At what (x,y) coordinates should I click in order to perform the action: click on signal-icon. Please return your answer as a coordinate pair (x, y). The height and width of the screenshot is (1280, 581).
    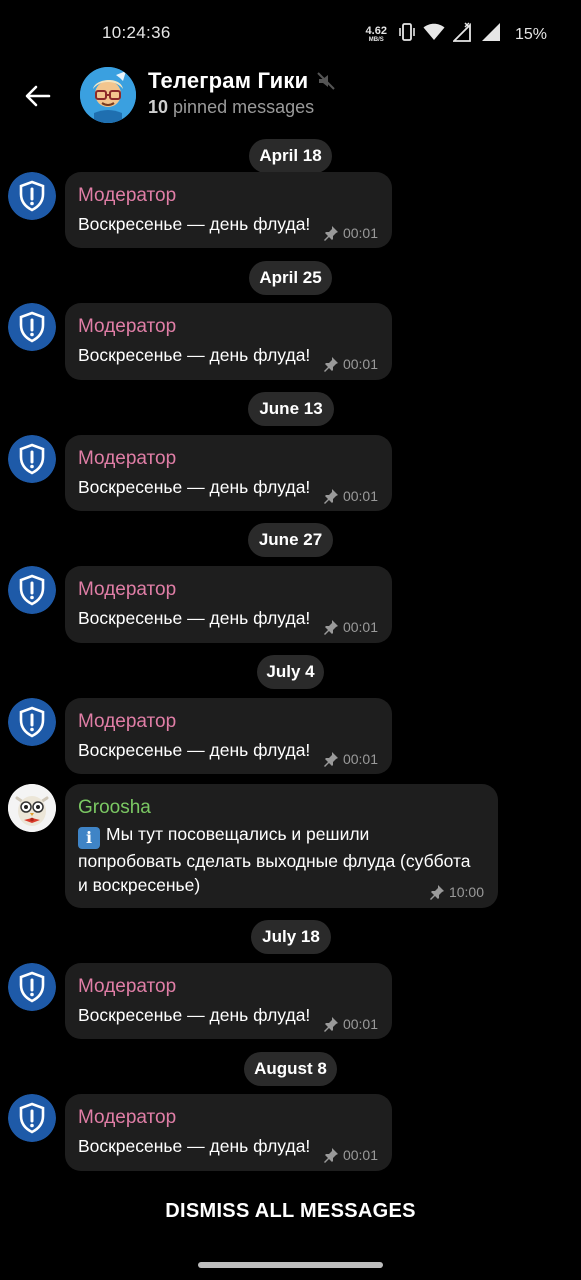
    Looking at the image, I should click on (491, 34).